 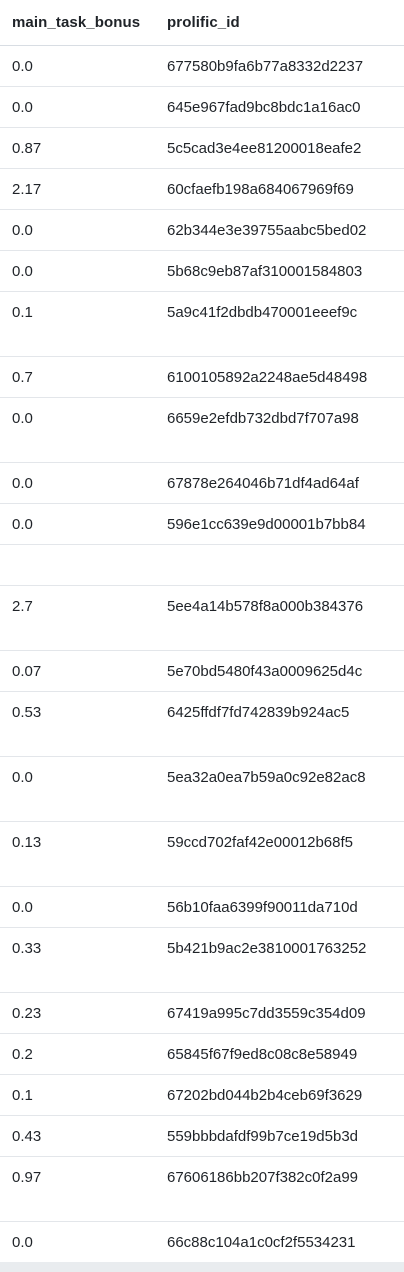 I want to click on cell-main-task-bonus, so click(x=77, y=551).